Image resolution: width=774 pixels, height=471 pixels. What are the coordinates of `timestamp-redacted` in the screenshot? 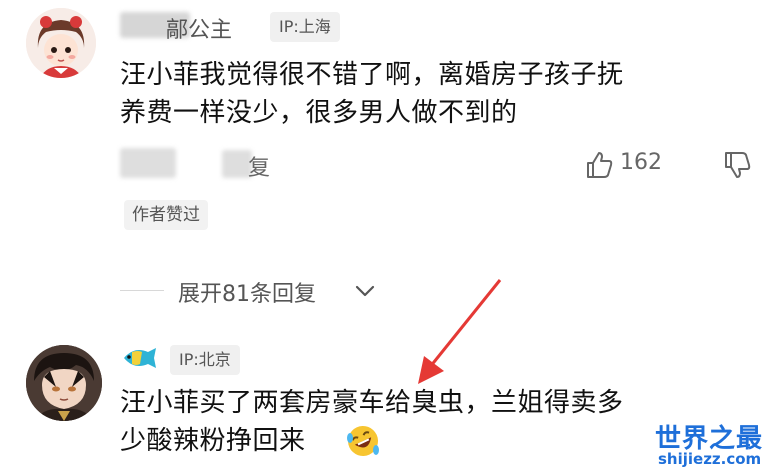 It's located at (148, 163).